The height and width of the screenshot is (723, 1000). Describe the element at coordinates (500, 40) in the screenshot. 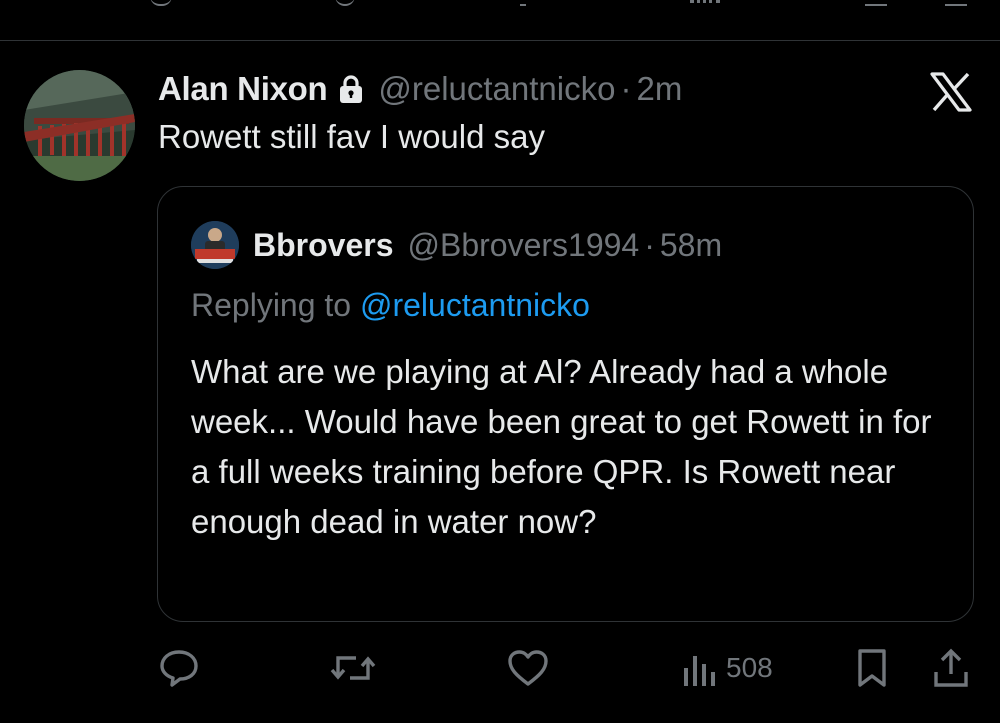

I see `divider` at that location.